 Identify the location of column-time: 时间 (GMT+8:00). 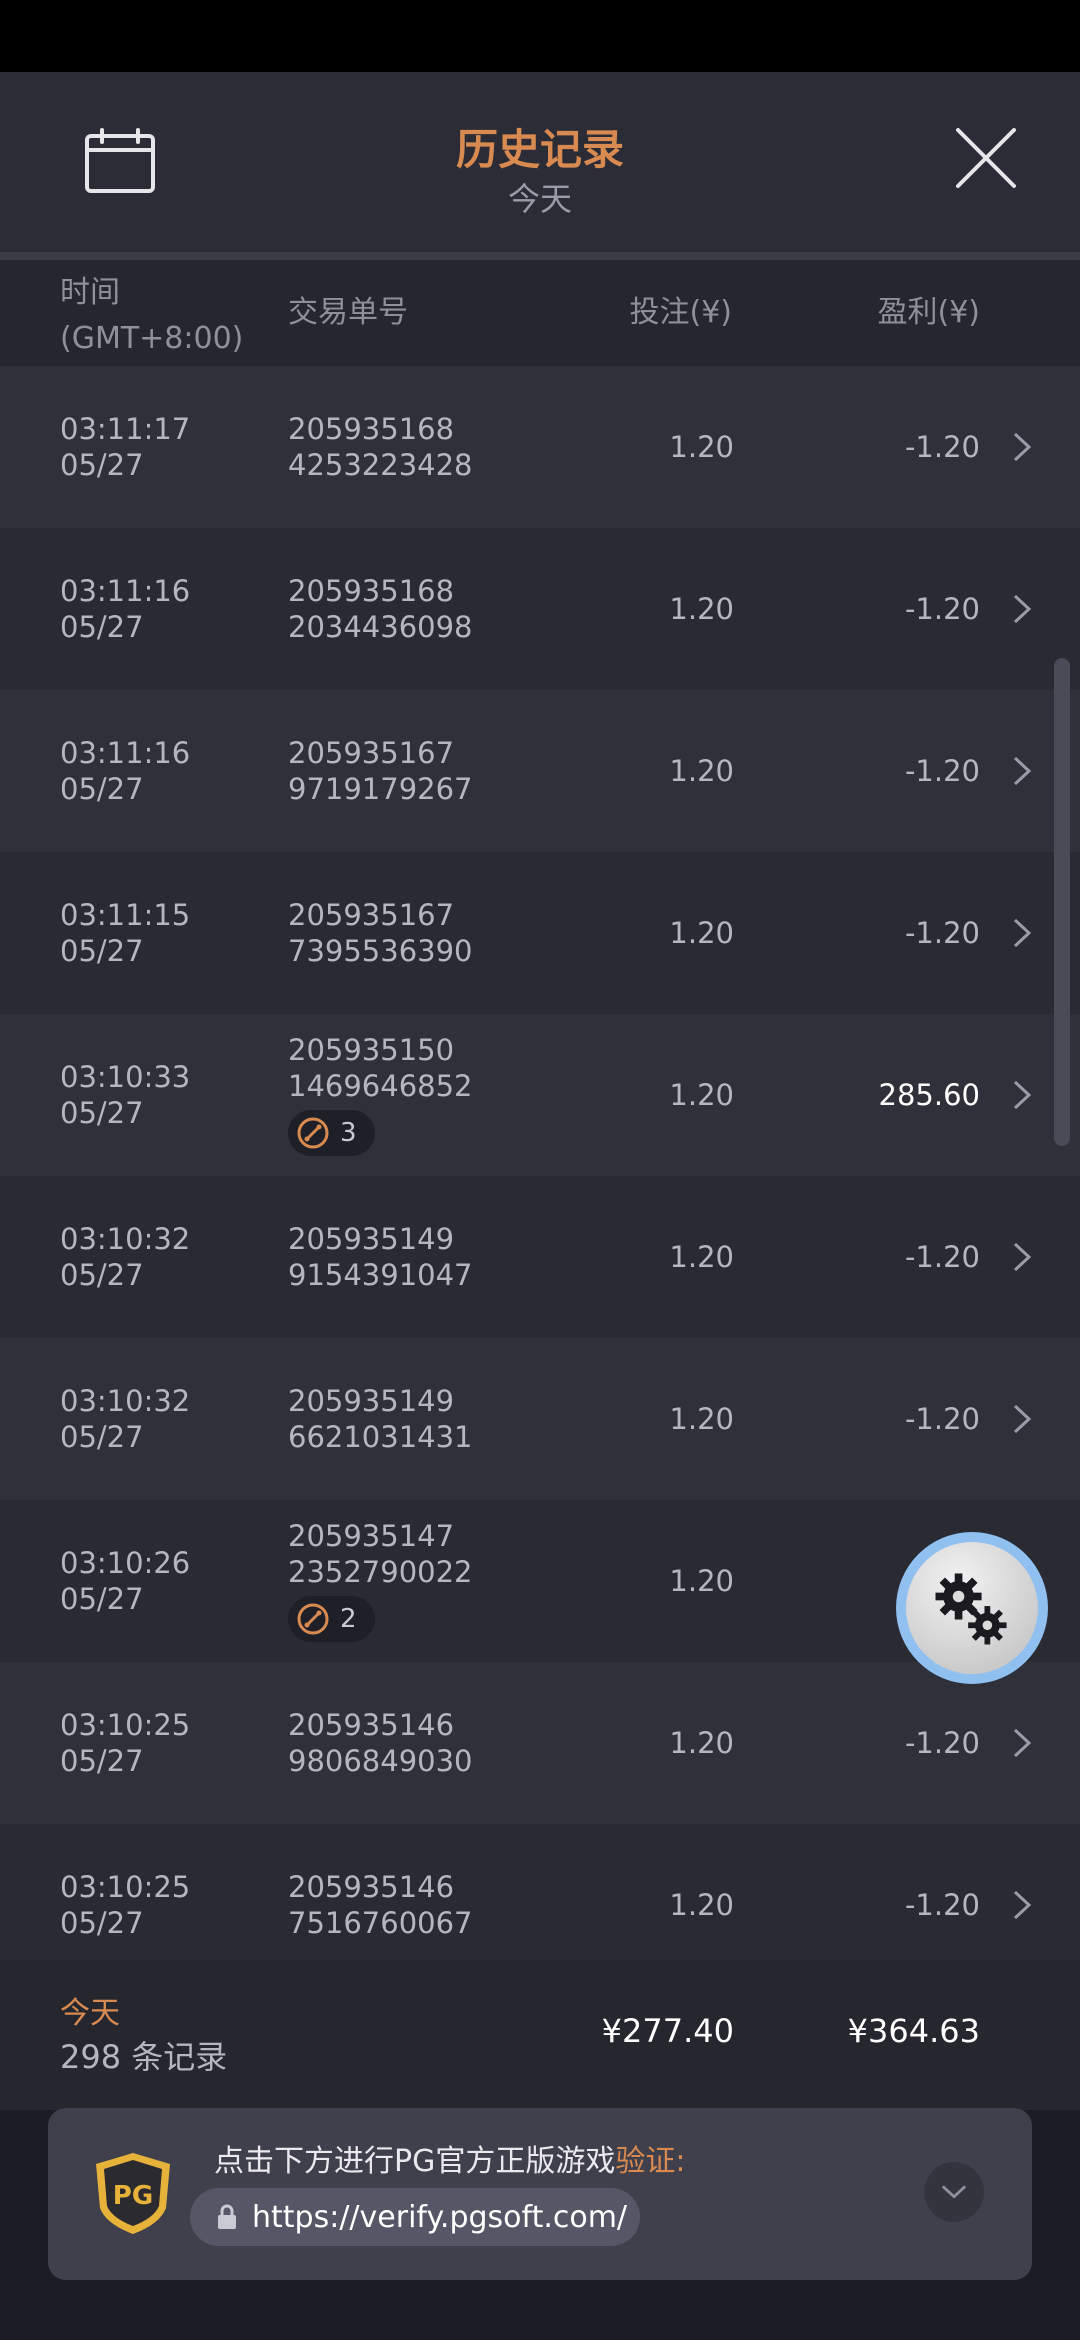
(151, 316).